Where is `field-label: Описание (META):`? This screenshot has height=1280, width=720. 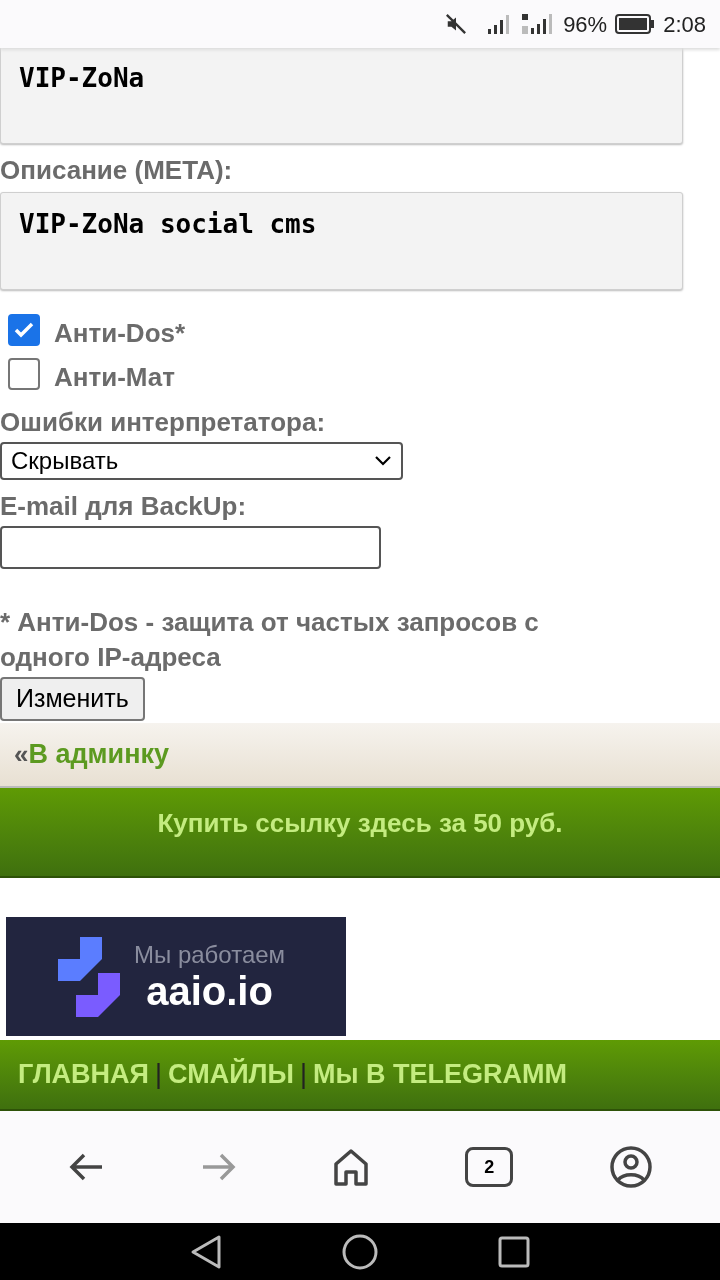
field-label: Описание (META): is located at coordinates (116, 170).